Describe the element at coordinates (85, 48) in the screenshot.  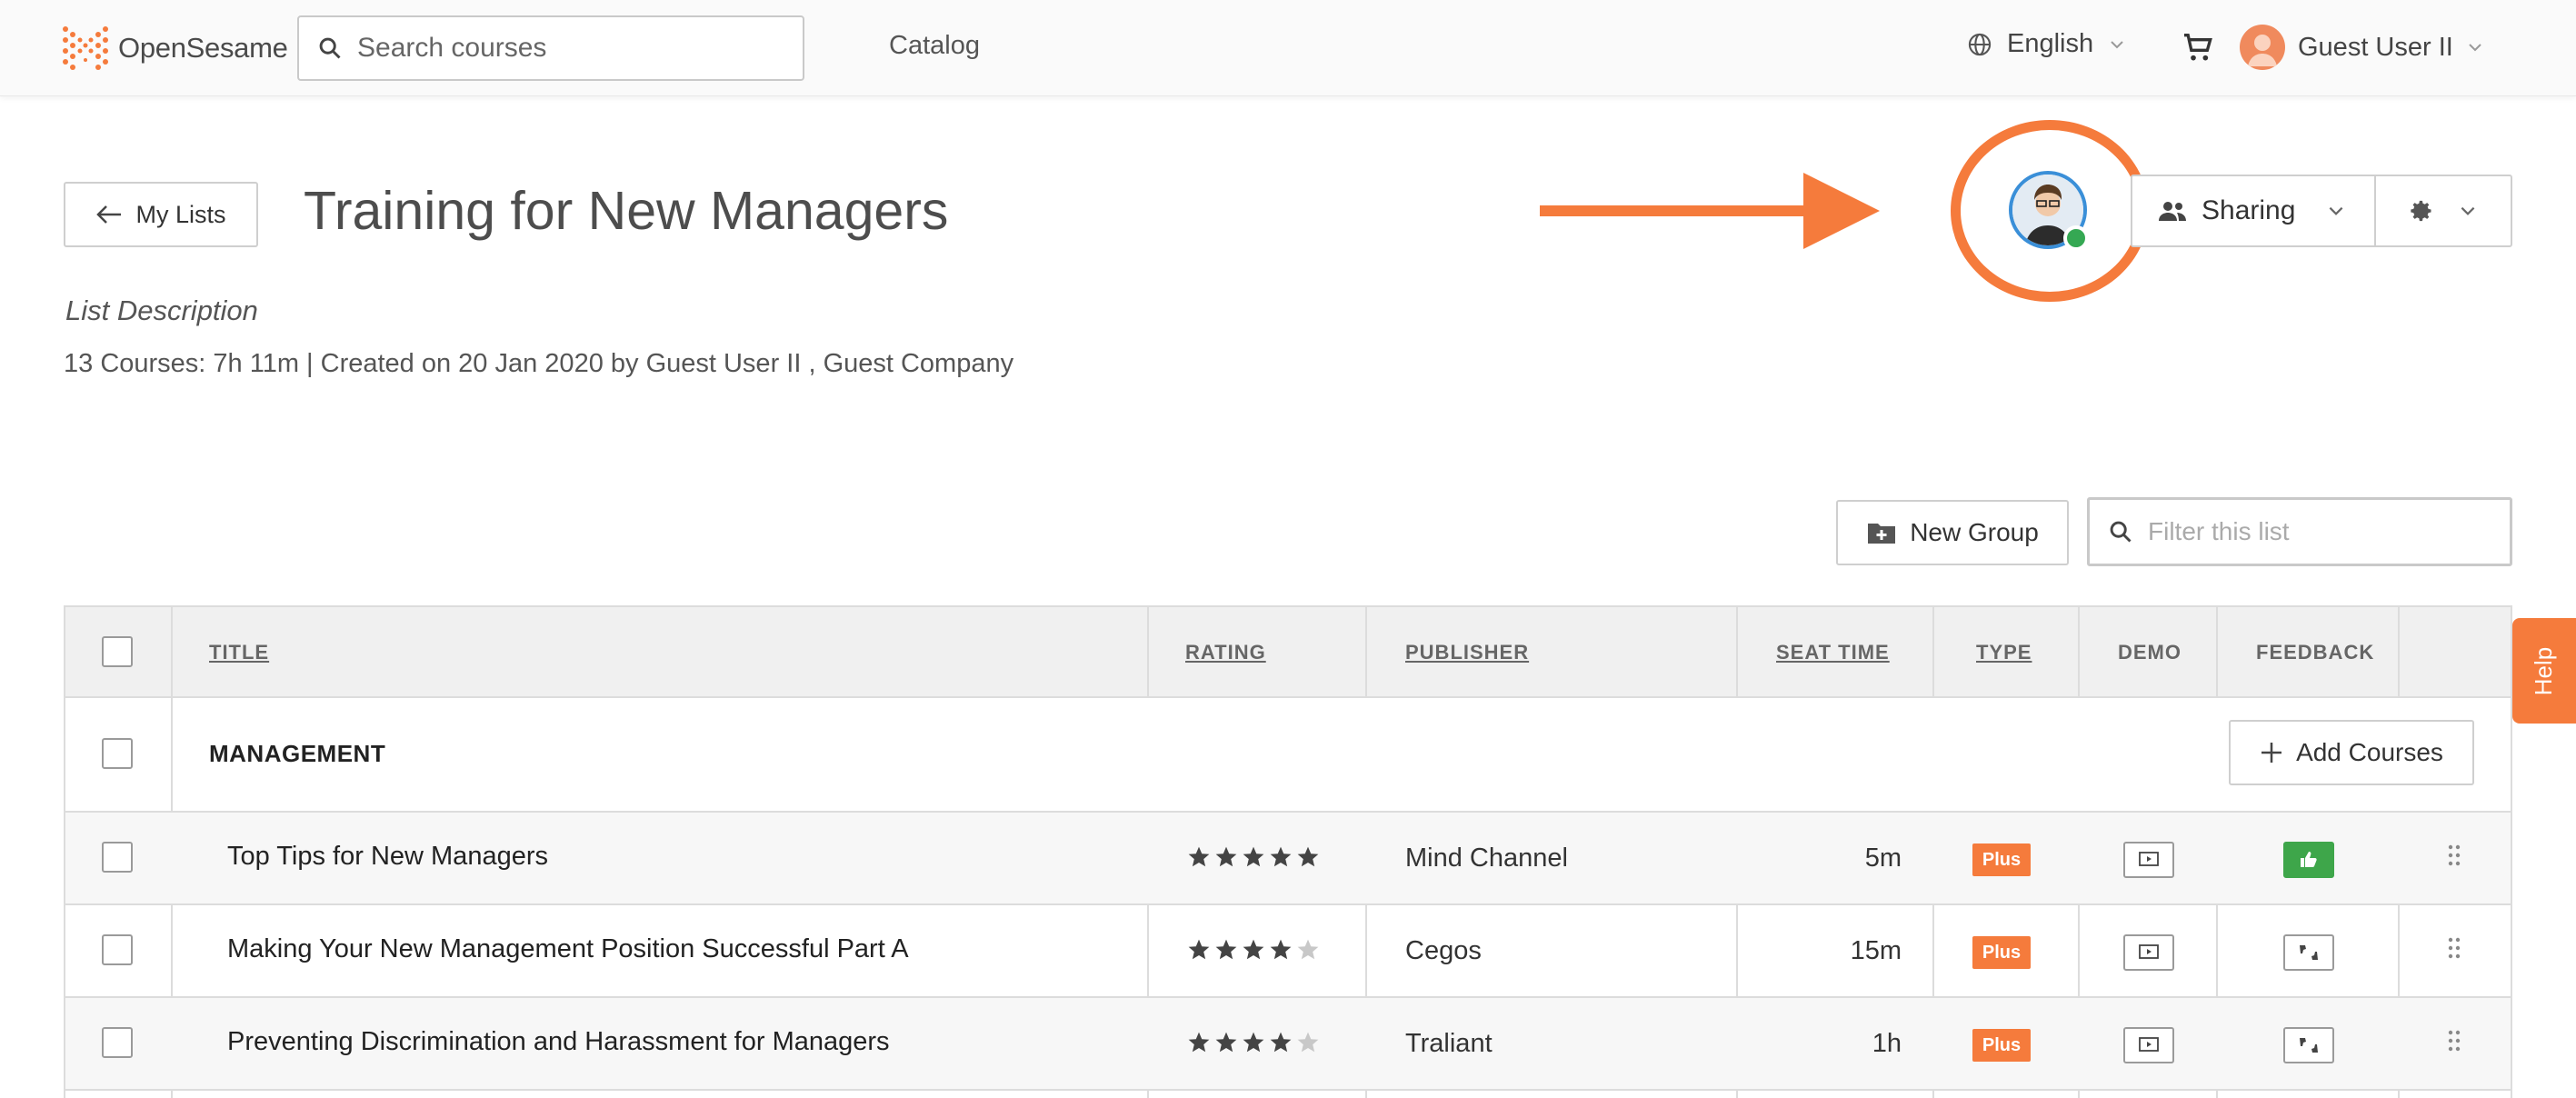
I see `opensesame-logo-mark-icon` at that location.